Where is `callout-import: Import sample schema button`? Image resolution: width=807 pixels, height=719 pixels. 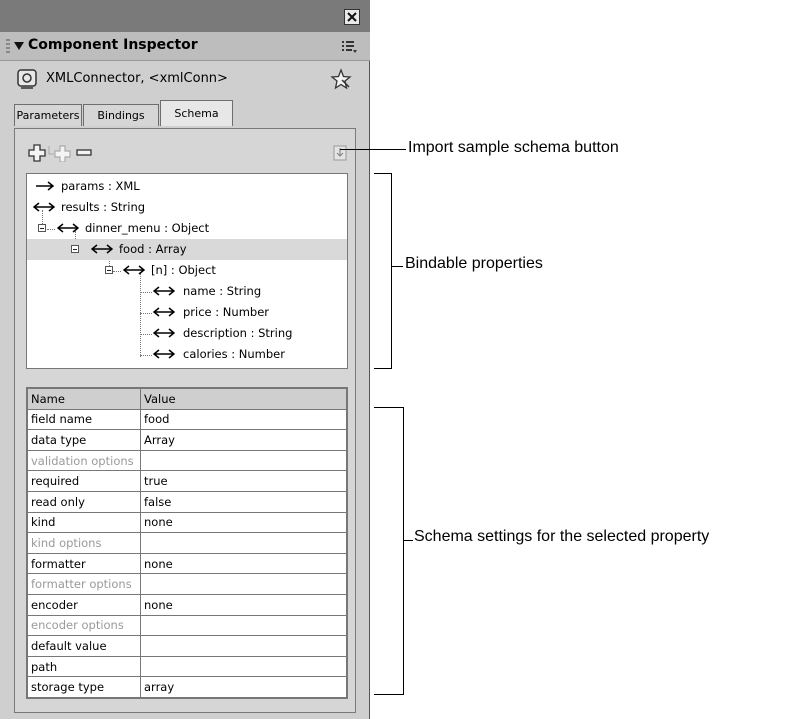 callout-import: Import sample schema button is located at coordinates (513, 147).